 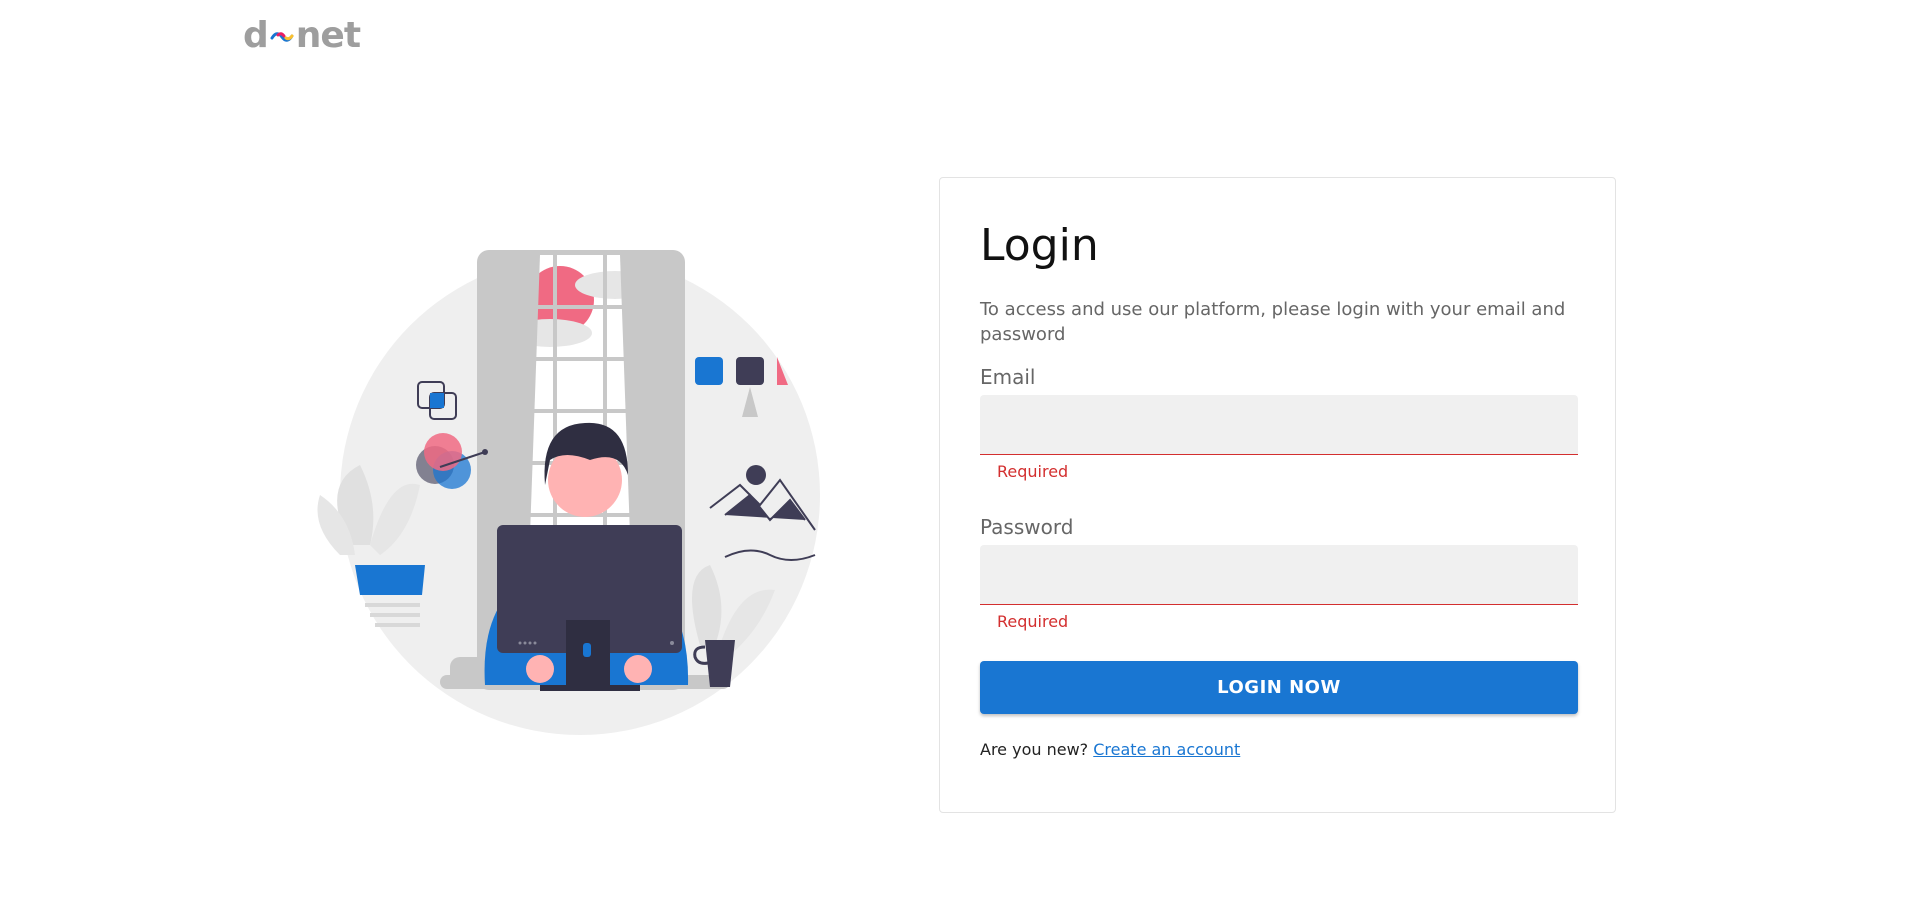 What do you see at coordinates (568, 492) in the screenshot?
I see `person-at-computer-illustration` at bounding box center [568, 492].